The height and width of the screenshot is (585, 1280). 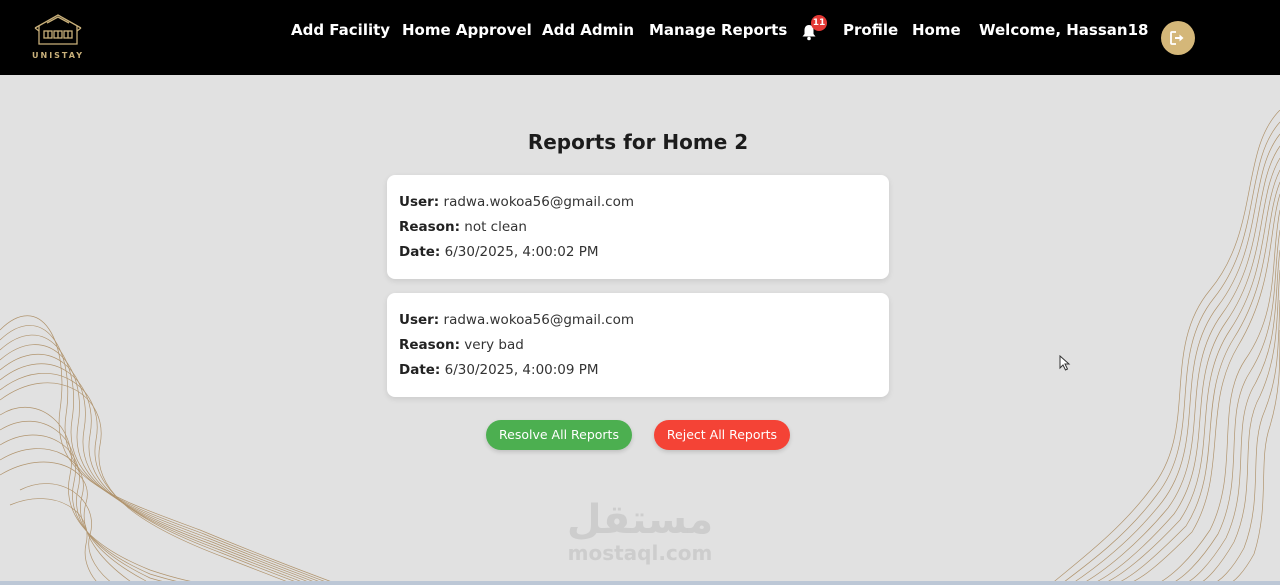 What do you see at coordinates (1065, 363) in the screenshot?
I see `mouse-cursor-icon` at bounding box center [1065, 363].